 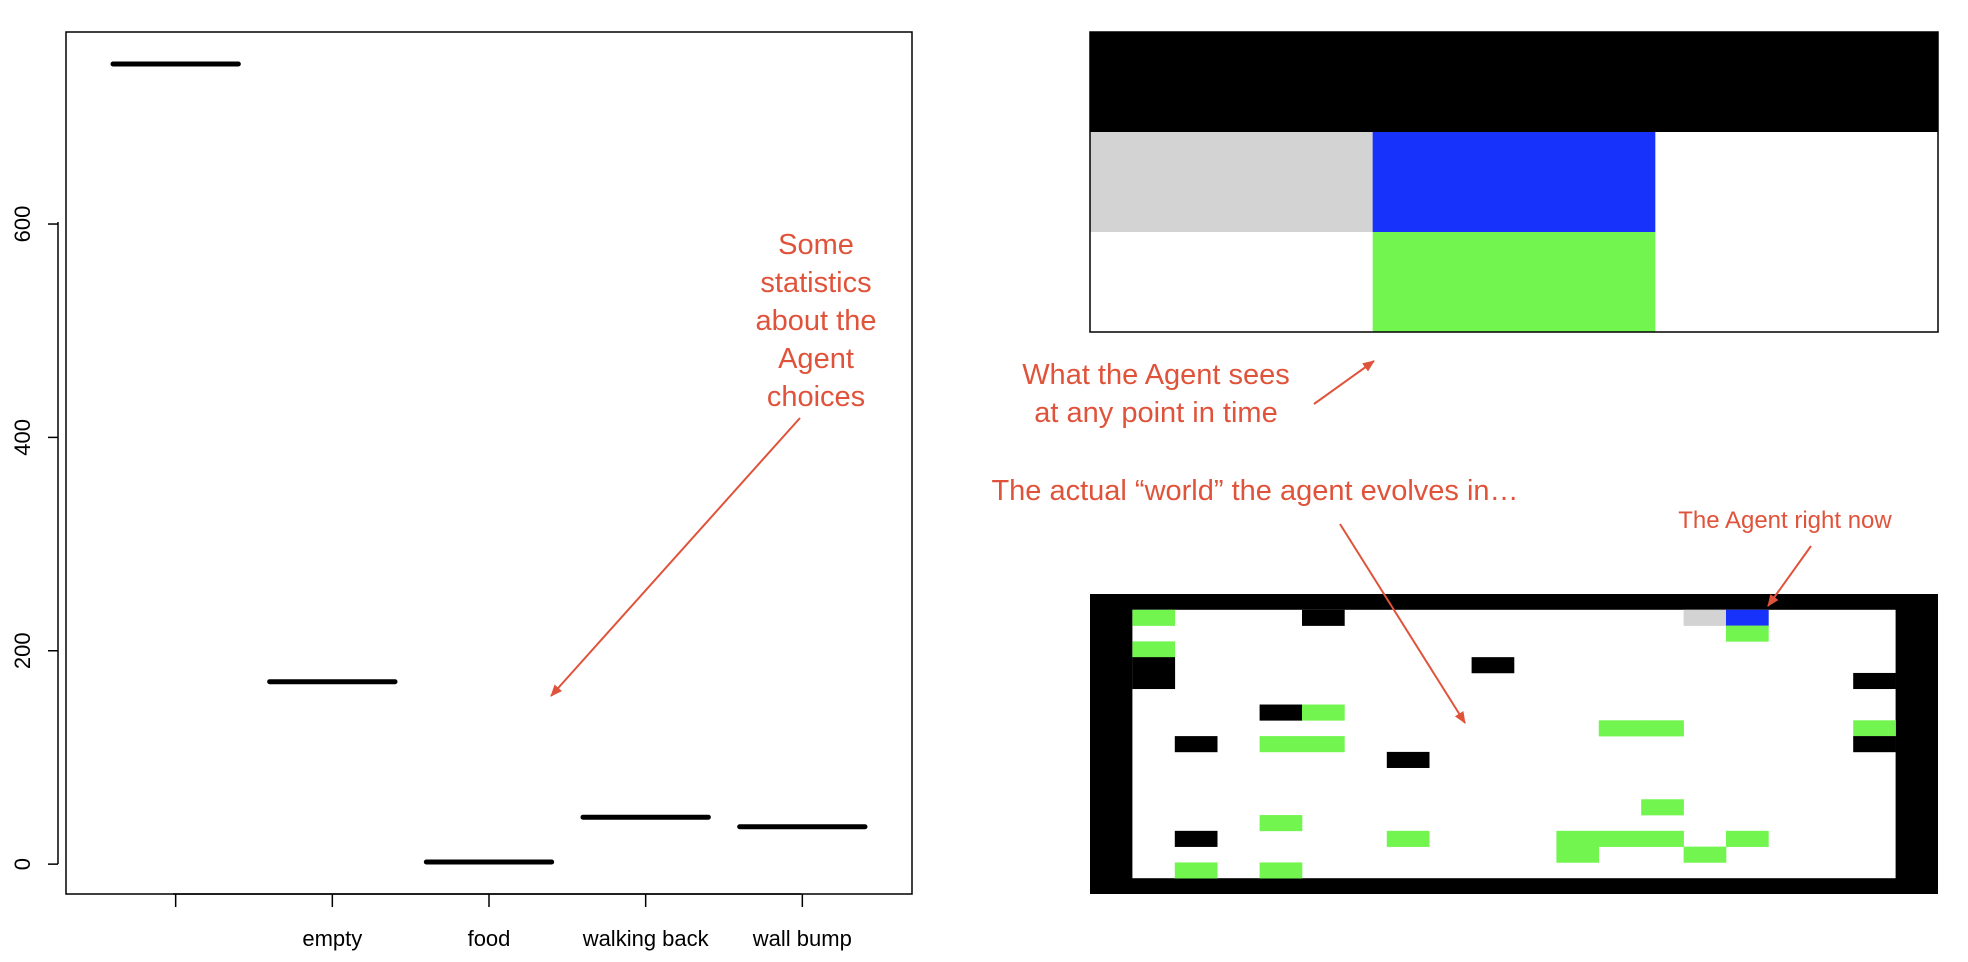 What do you see at coordinates (22, 864) in the screenshot?
I see `y-tick-label: 0` at bounding box center [22, 864].